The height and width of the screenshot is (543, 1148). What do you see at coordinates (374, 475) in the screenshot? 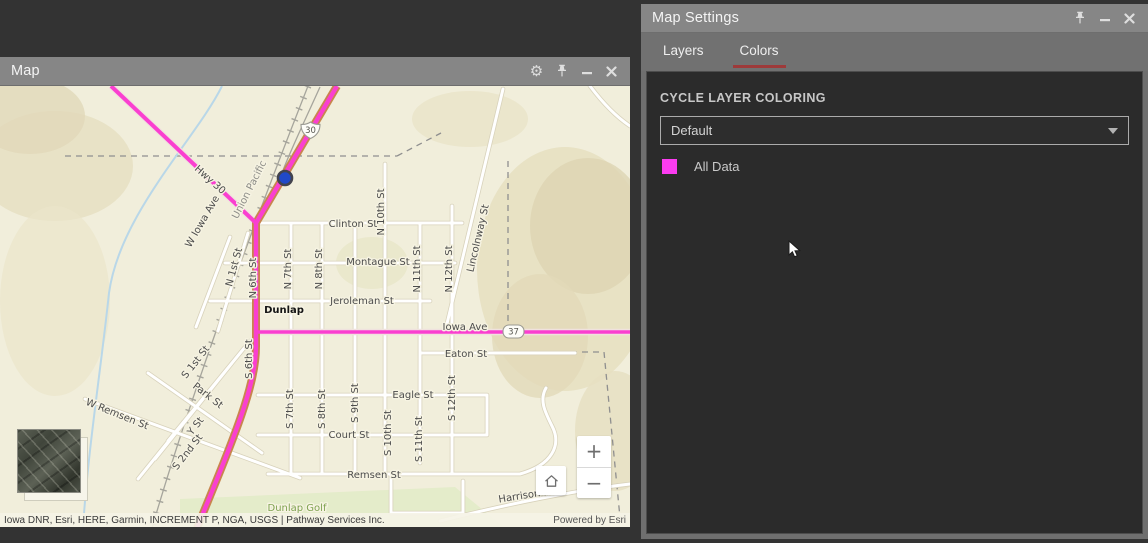
I see `street-label: Remsen St` at bounding box center [374, 475].